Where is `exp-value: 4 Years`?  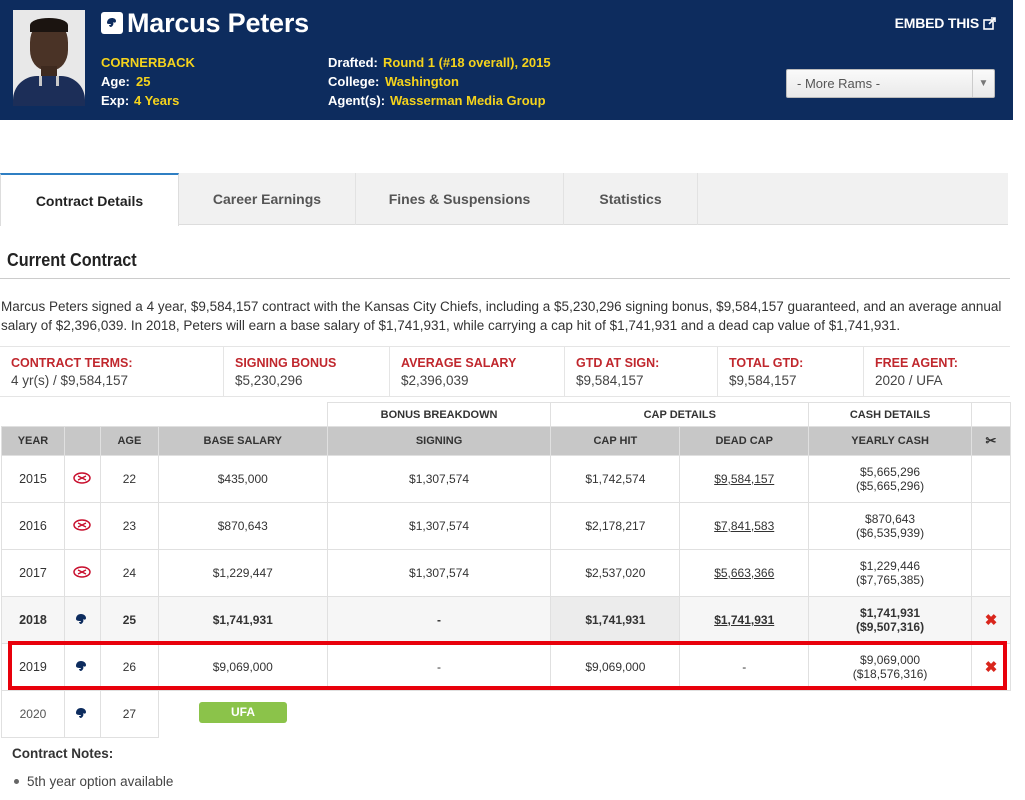 exp-value: 4 Years is located at coordinates (157, 100).